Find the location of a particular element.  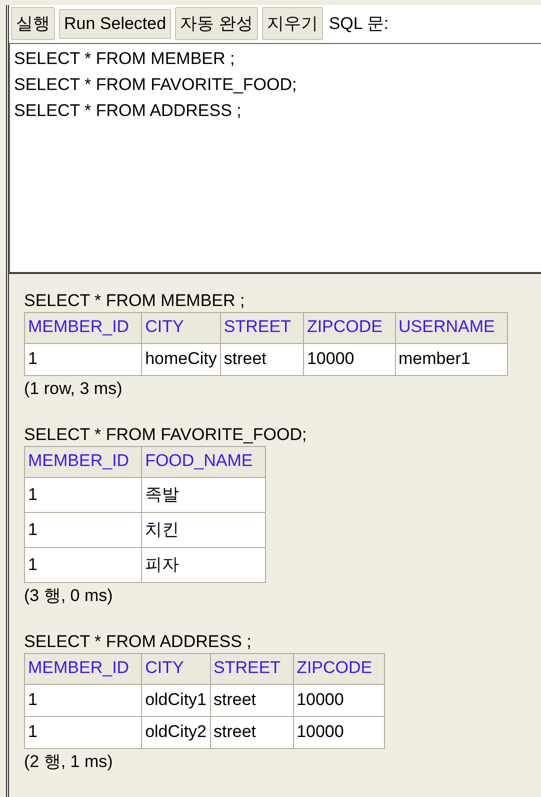

sql-line: SELECT * FROM FAVORITE_FOOD; is located at coordinates (156, 85).